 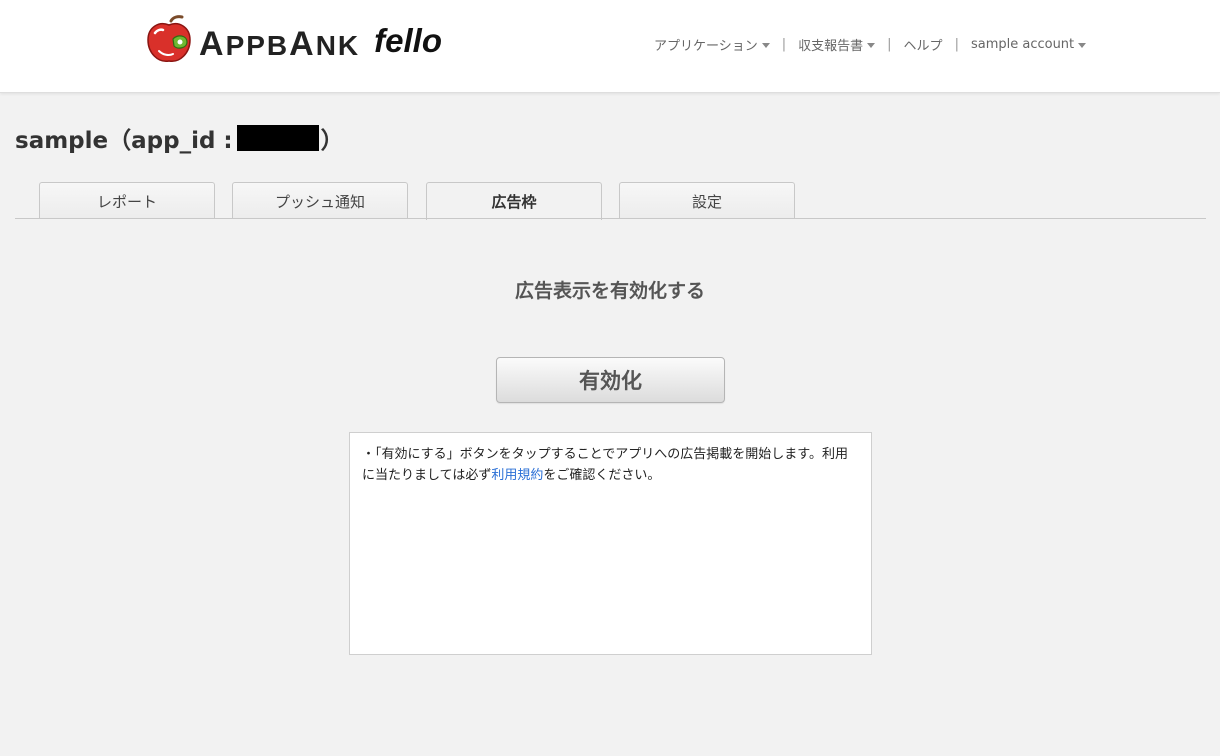 What do you see at coordinates (408, 40) in the screenshot?
I see `logo-product-text: fello` at bounding box center [408, 40].